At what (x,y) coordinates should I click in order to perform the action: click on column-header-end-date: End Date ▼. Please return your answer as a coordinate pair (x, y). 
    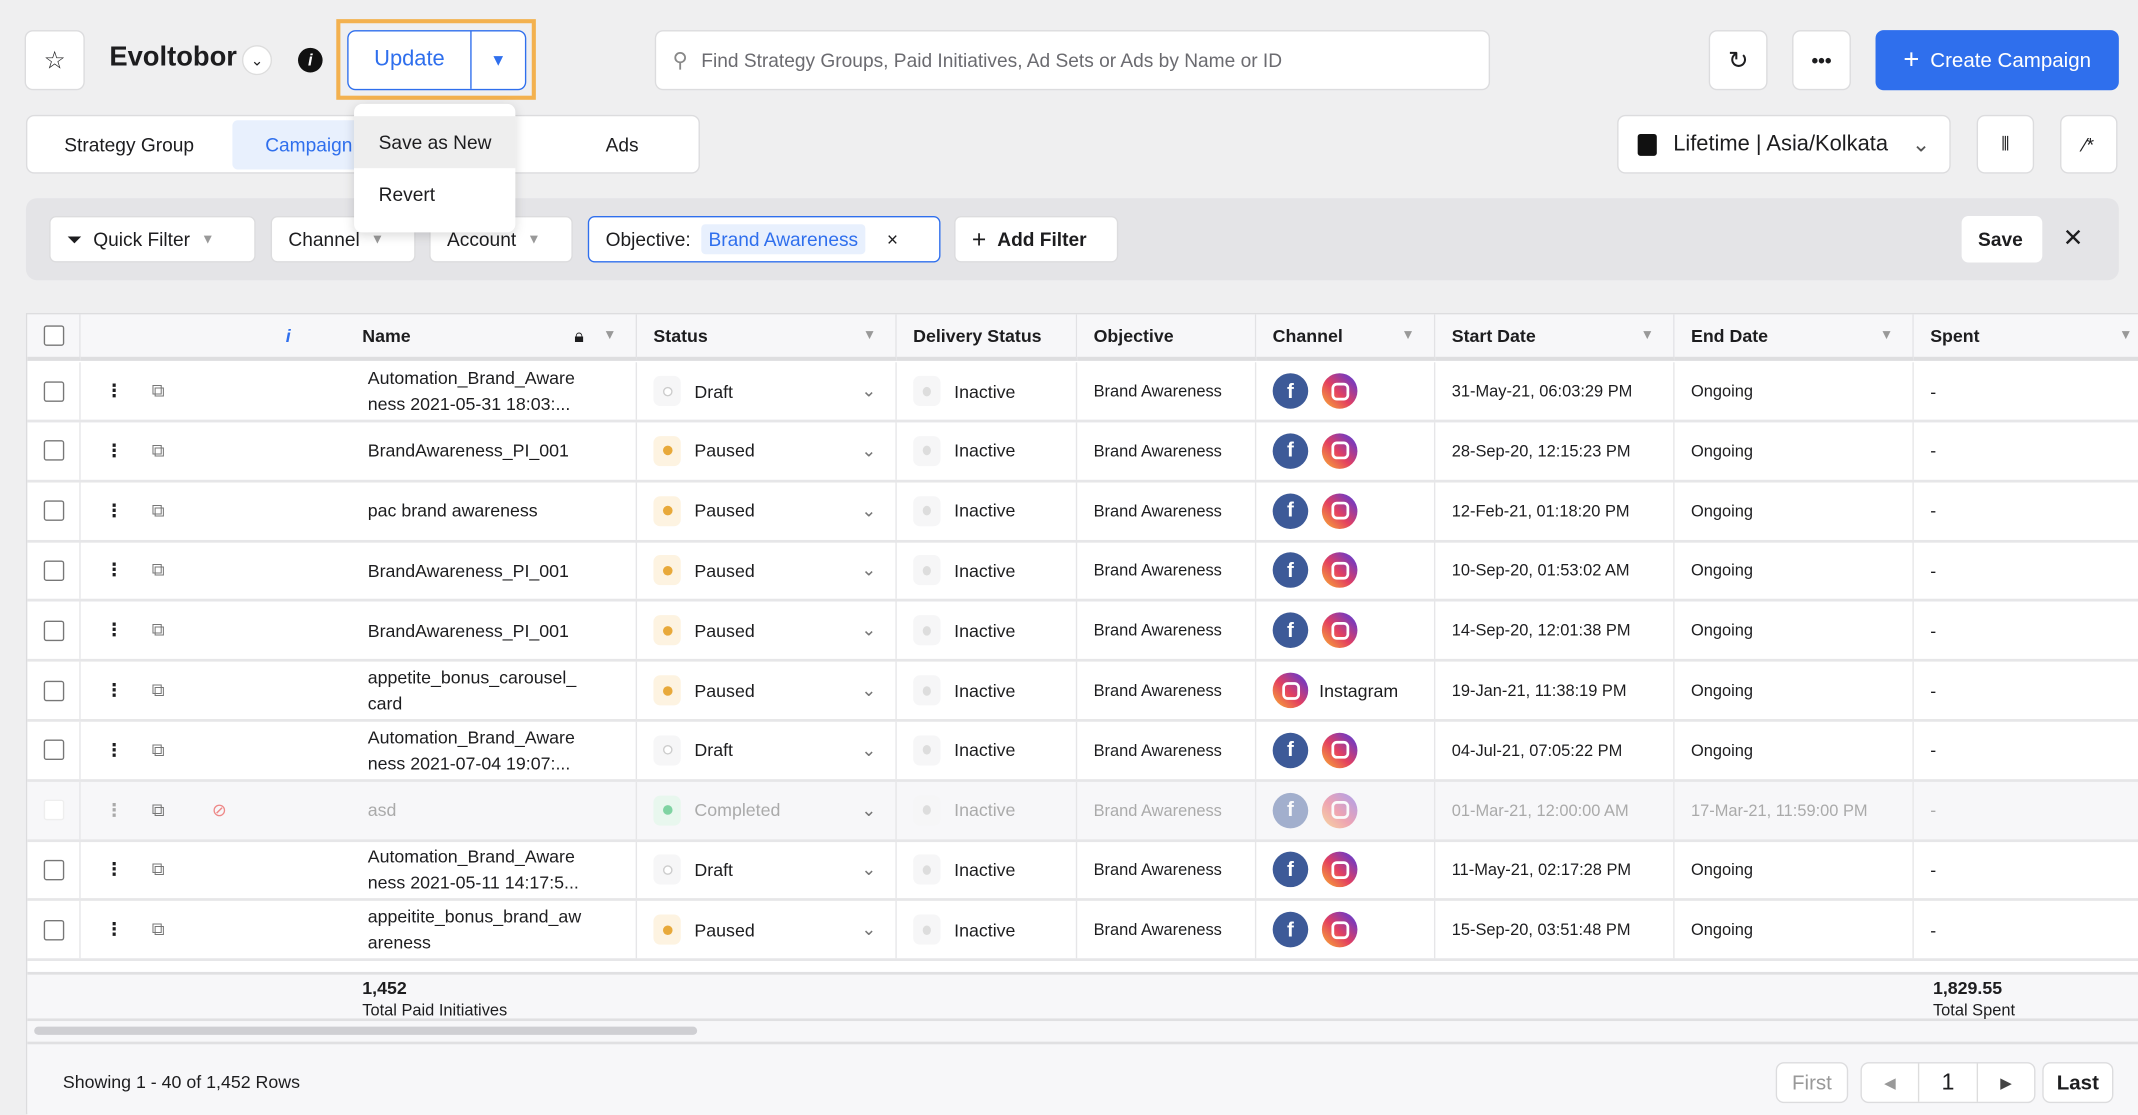
    Looking at the image, I should click on (1794, 337).